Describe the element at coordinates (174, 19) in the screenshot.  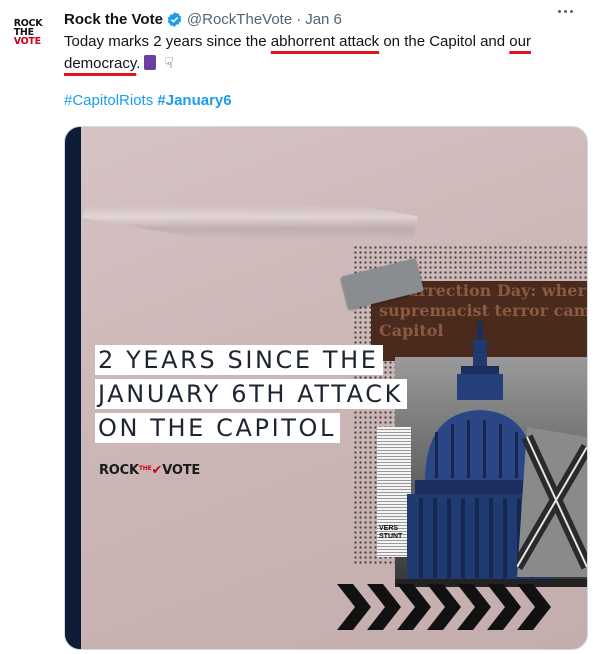
I see `verified-badge-icon` at that location.